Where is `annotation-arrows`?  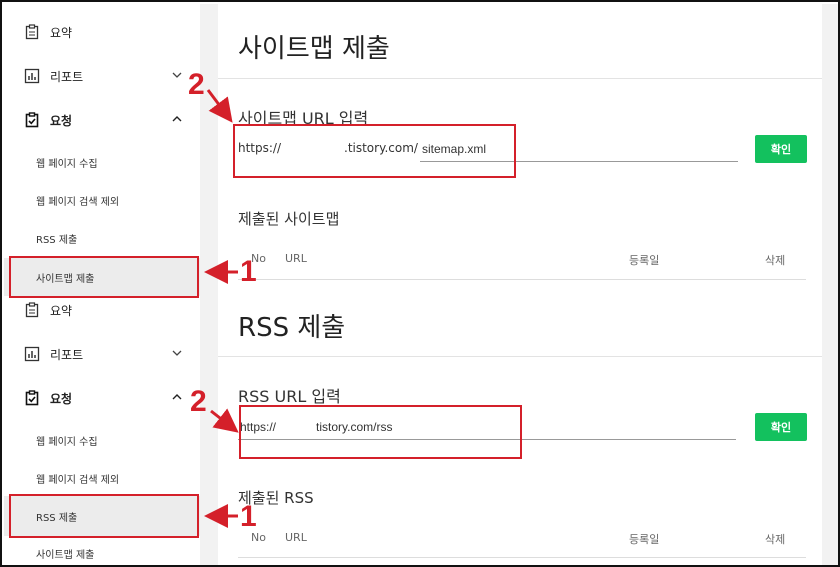
annotation-arrows is located at coordinates (221, 308).